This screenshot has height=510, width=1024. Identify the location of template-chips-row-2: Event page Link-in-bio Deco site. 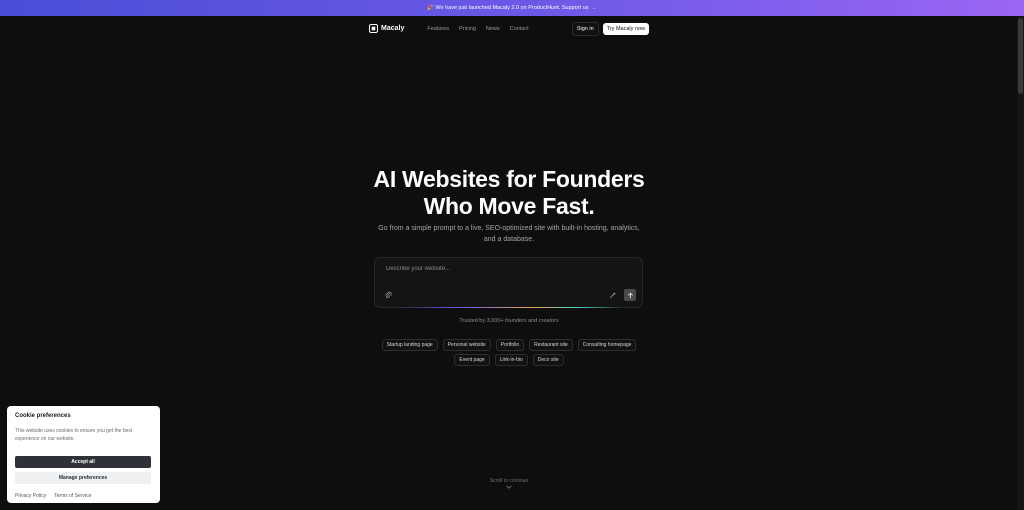
(509, 360).